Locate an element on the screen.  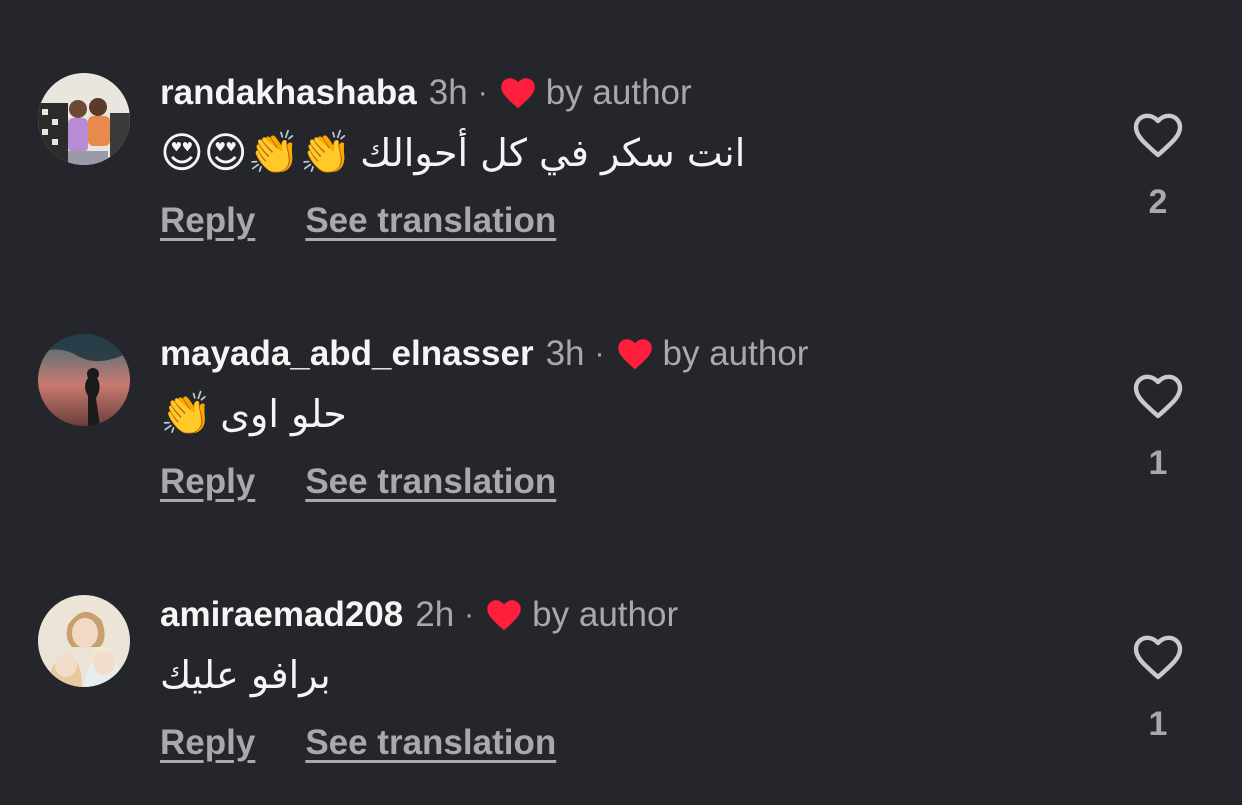
comment-text: برافو عليك is located at coordinates (245, 675).